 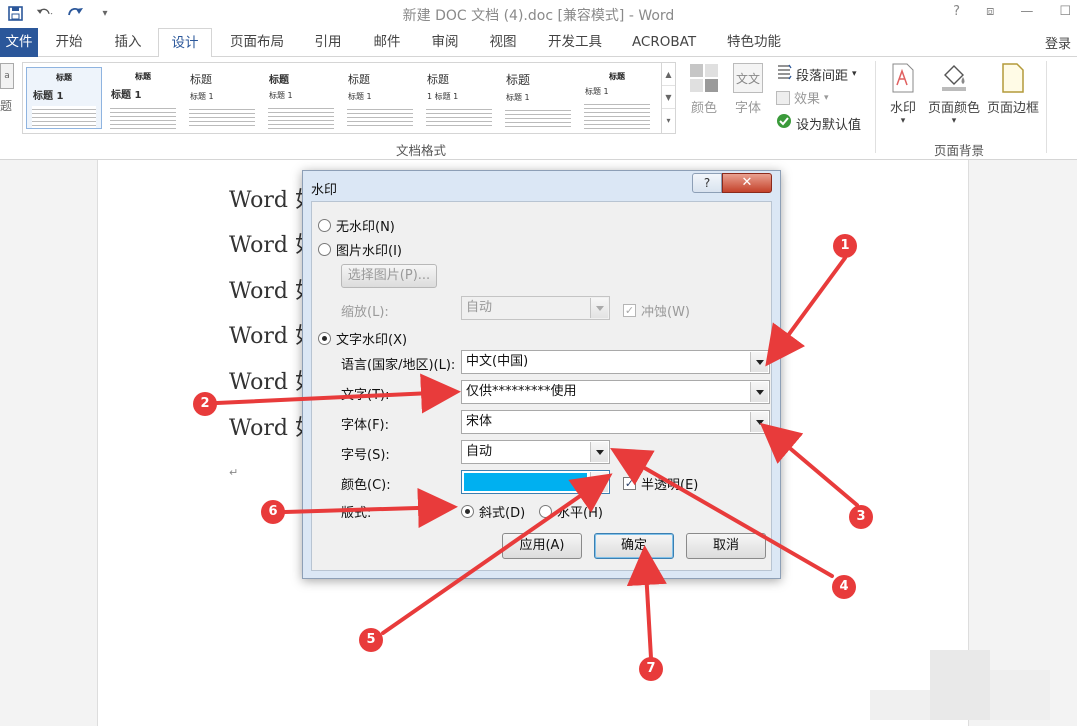 What do you see at coordinates (365, 395) in the screenshot?
I see `text-label: 文字(T):` at bounding box center [365, 395].